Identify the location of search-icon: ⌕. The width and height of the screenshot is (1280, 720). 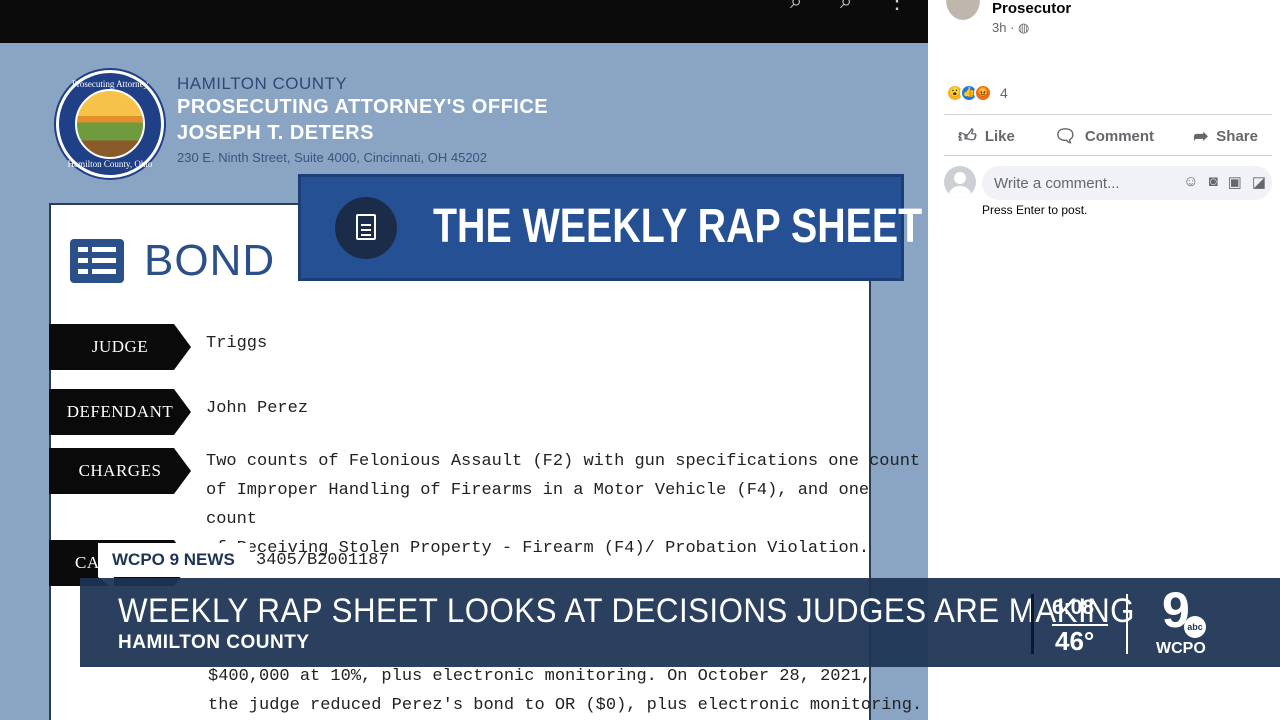
(796, 7).